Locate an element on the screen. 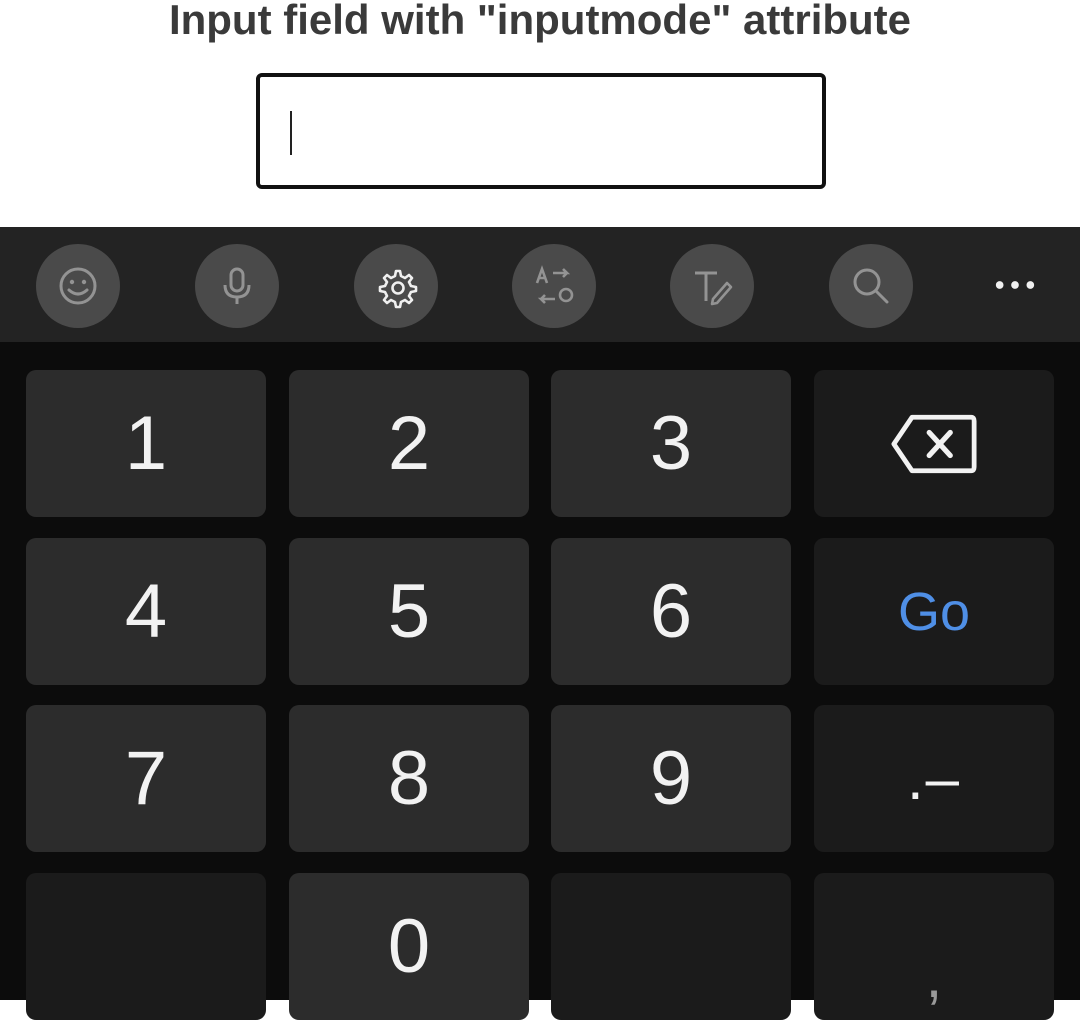 This screenshot has height=1020, width=1080. translate-icon is located at coordinates (554, 284).